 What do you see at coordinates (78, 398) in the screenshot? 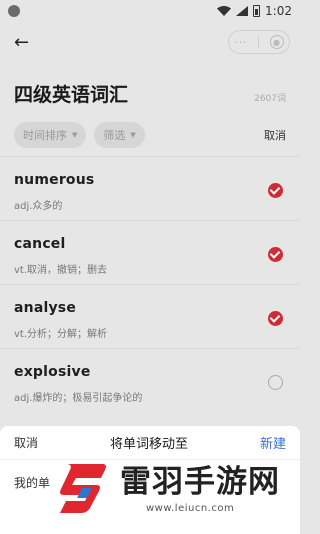
I see `word-meaning: adj.爆炸的；极易引起争论的` at bounding box center [78, 398].